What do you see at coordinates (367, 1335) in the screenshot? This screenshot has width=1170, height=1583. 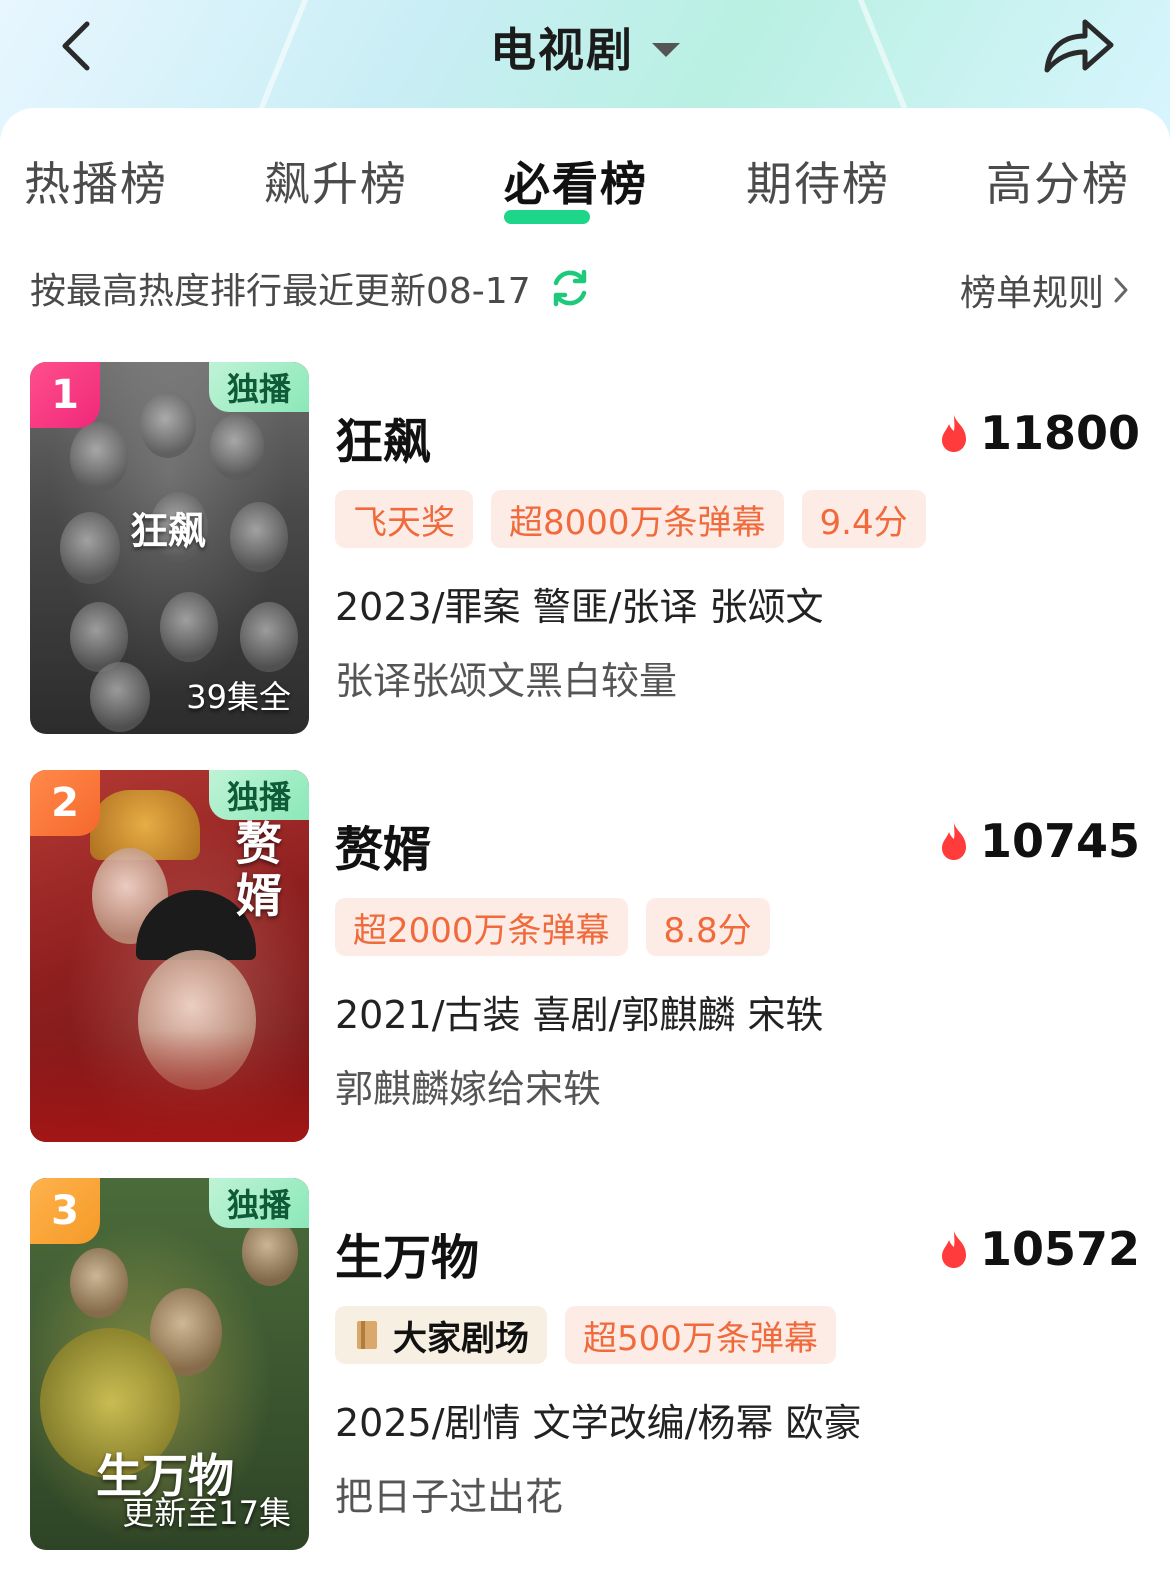 I see `book-icon` at bounding box center [367, 1335].